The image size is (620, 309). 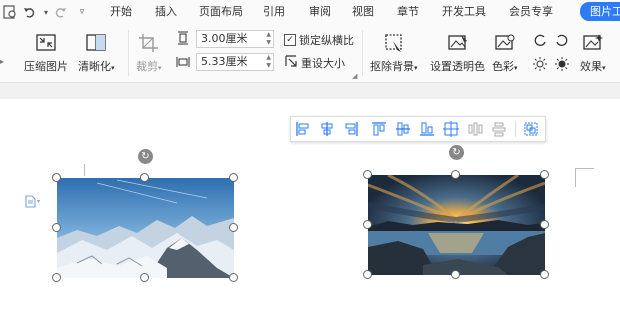 I want to click on tab-member: 会员专享, so click(x=531, y=12).